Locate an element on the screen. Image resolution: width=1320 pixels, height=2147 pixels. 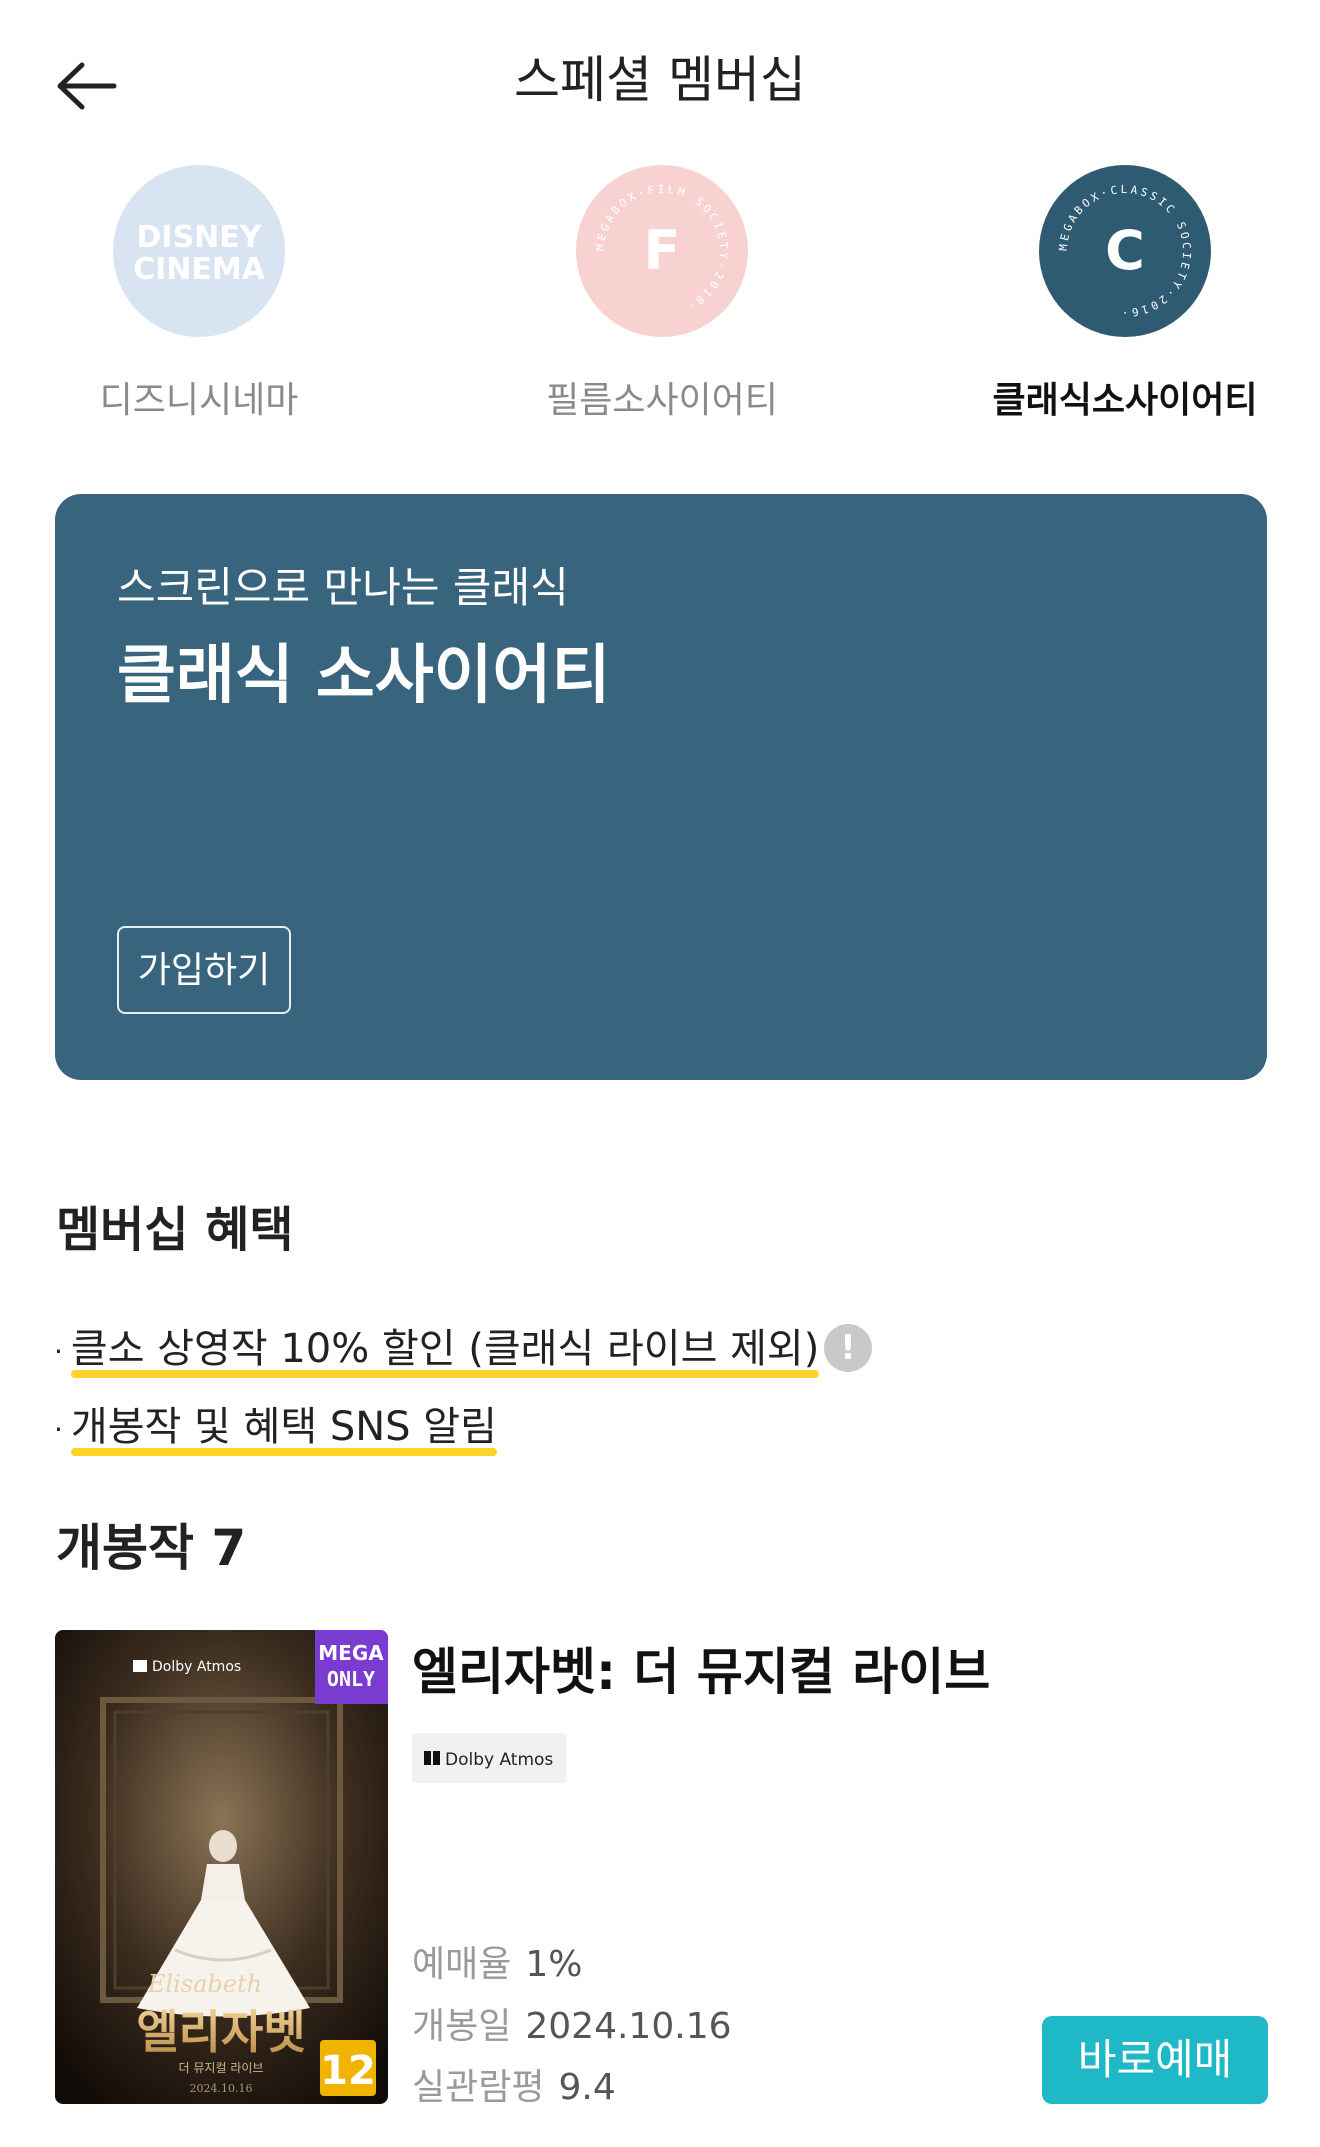
svg-text: DISNEY is located at coordinates (200, 237).